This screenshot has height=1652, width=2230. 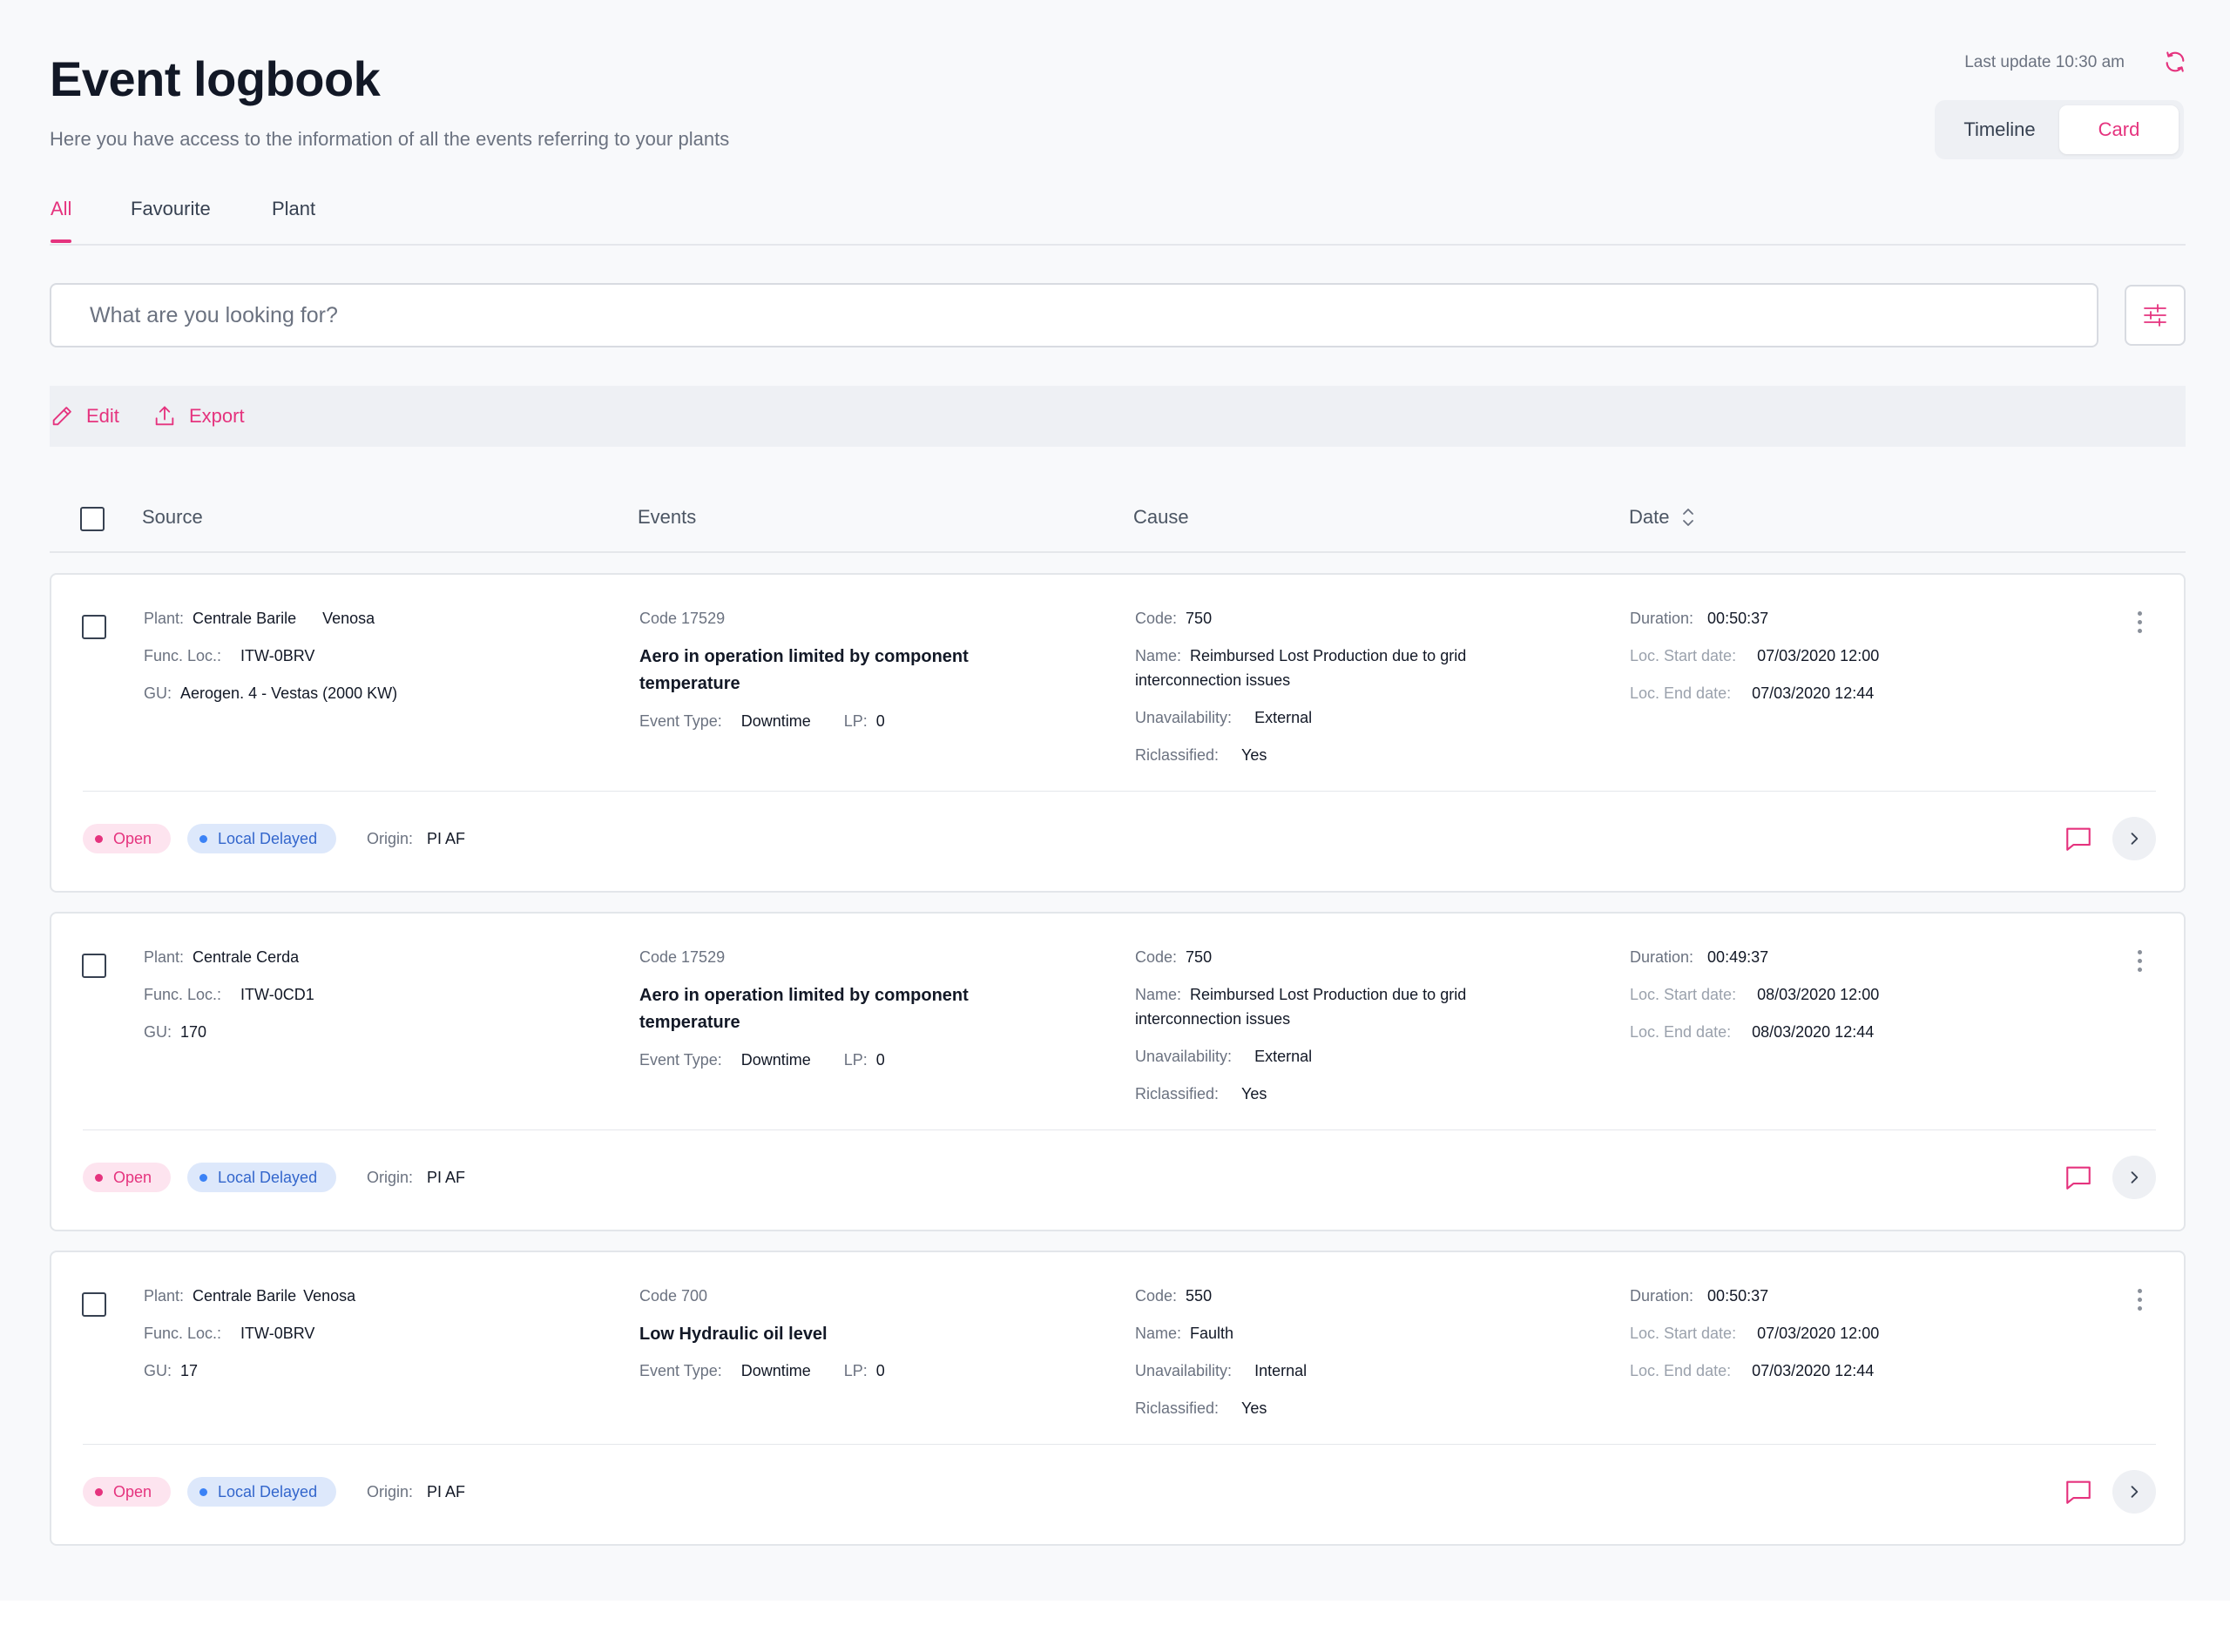 What do you see at coordinates (1681, 1370) in the screenshot?
I see `loc-end-label: Loc. End date:` at bounding box center [1681, 1370].